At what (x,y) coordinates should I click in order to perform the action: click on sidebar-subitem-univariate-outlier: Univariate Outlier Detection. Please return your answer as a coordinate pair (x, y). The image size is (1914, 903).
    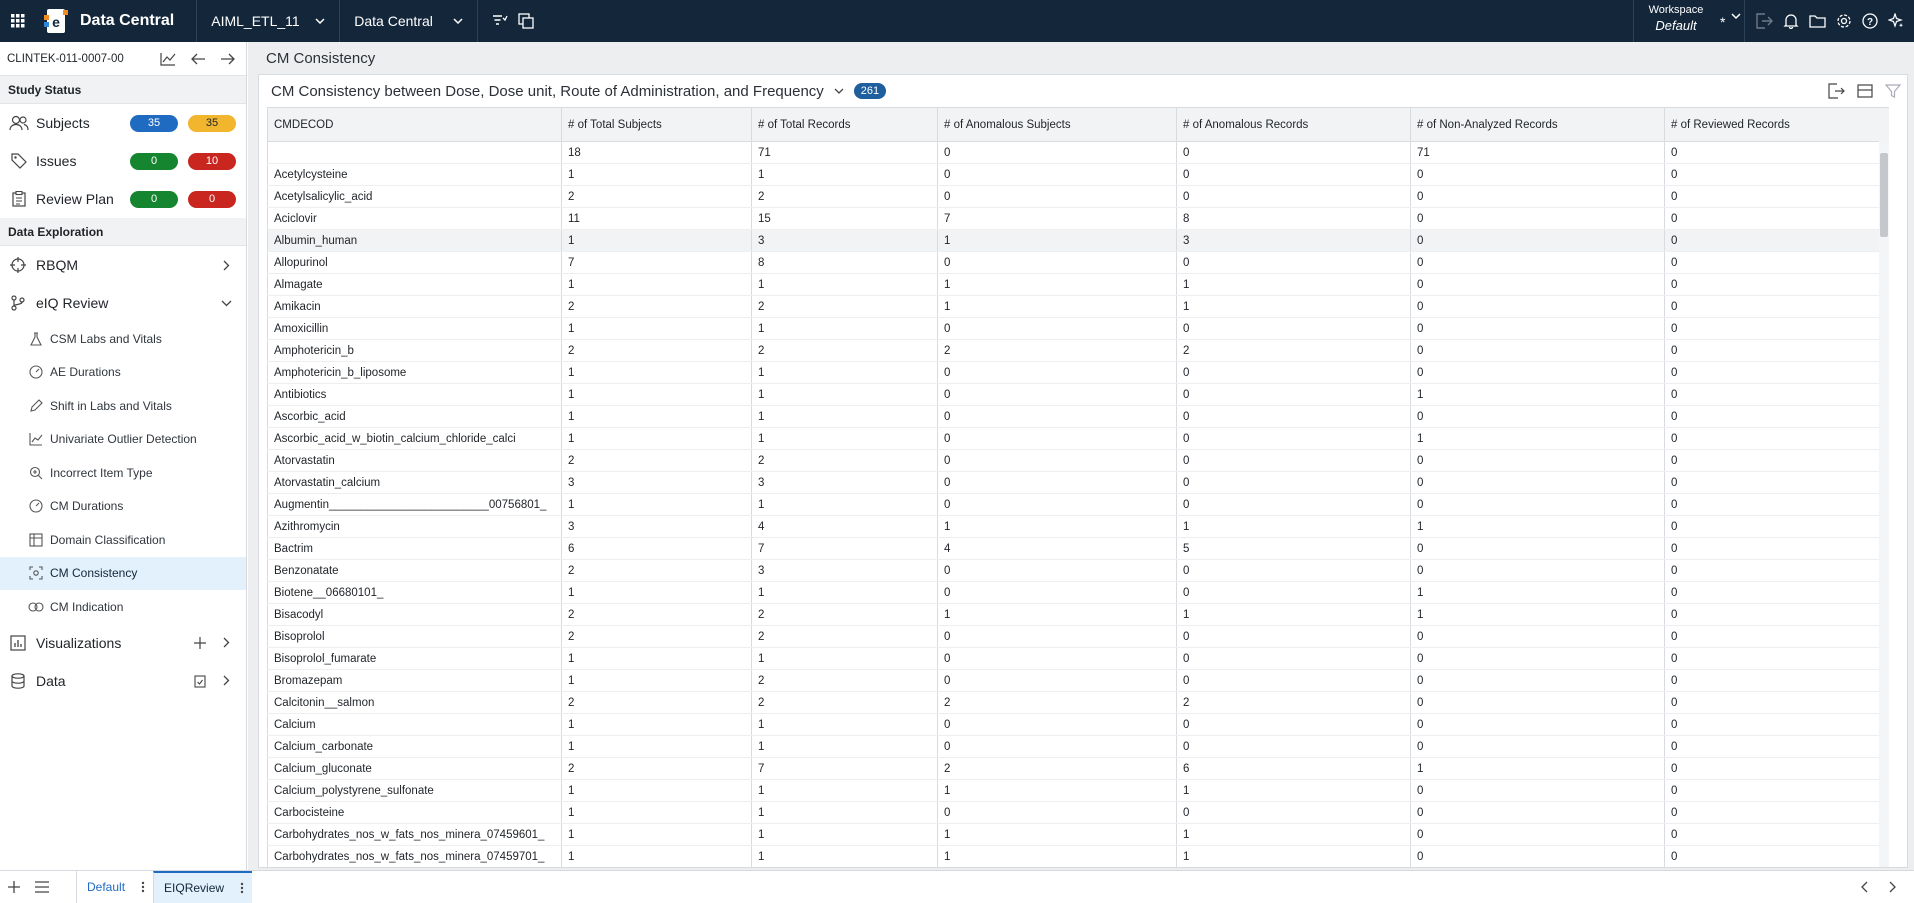
    Looking at the image, I should click on (123, 440).